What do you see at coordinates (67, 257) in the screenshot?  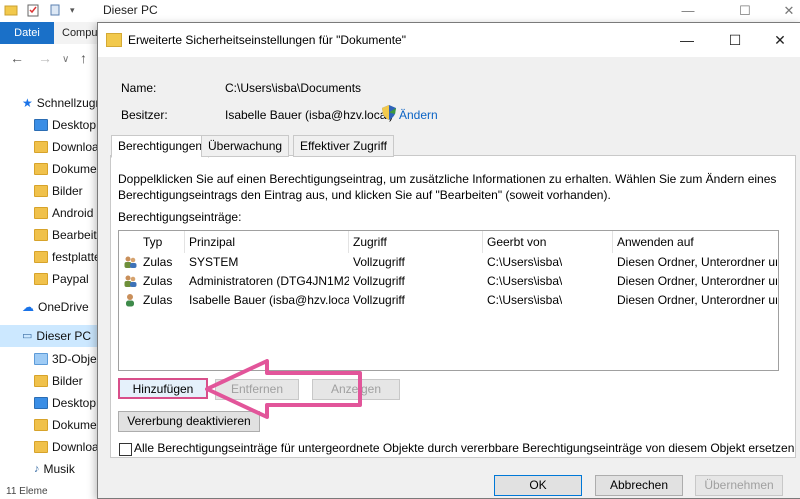 I see `sidebar-item-festplatte: festplatte` at bounding box center [67, 257].